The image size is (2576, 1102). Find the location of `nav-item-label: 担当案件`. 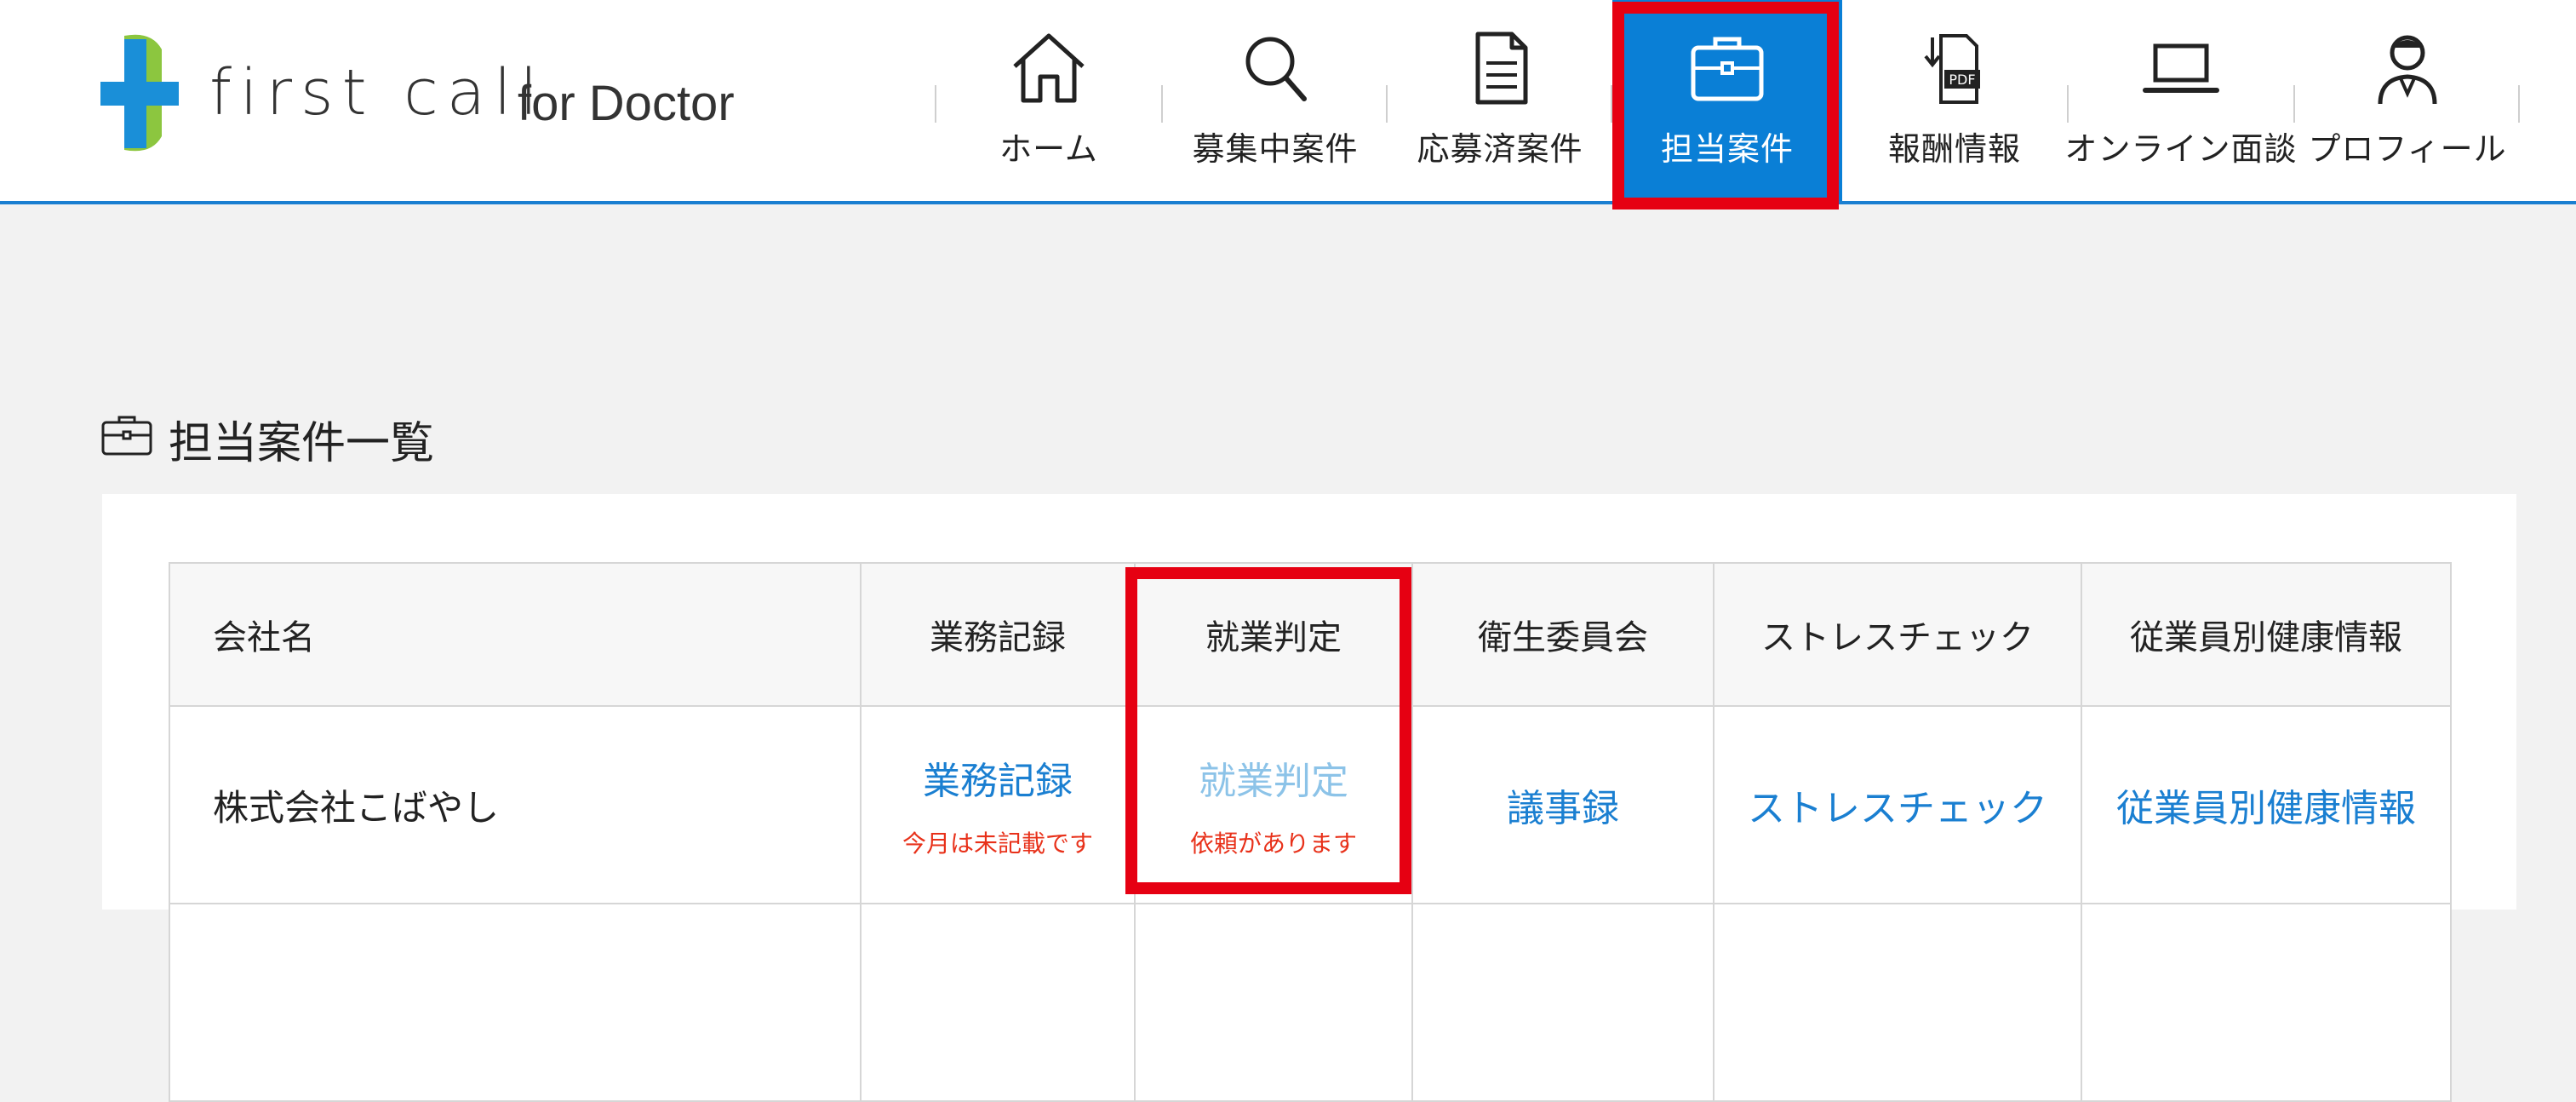

nav-item-label: 担当案件 is located at coordinates (1727, 149).